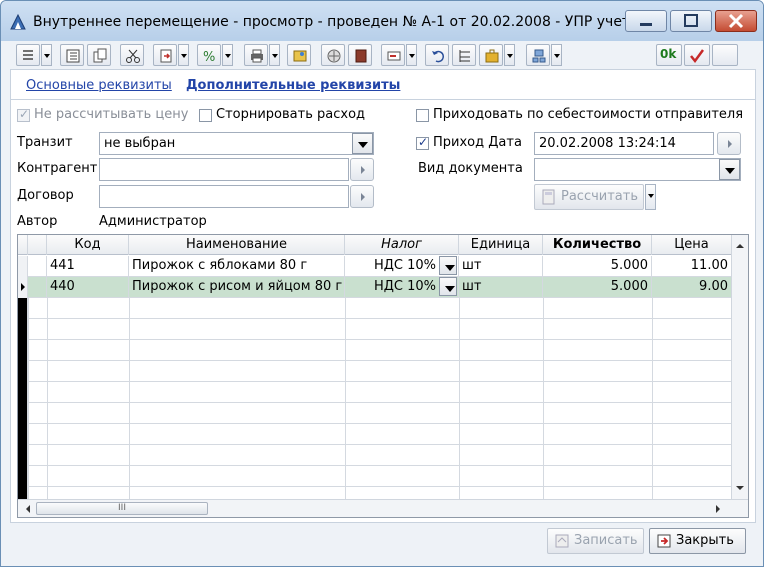  I want to click on scroll-left-icon, so click(28, 509).